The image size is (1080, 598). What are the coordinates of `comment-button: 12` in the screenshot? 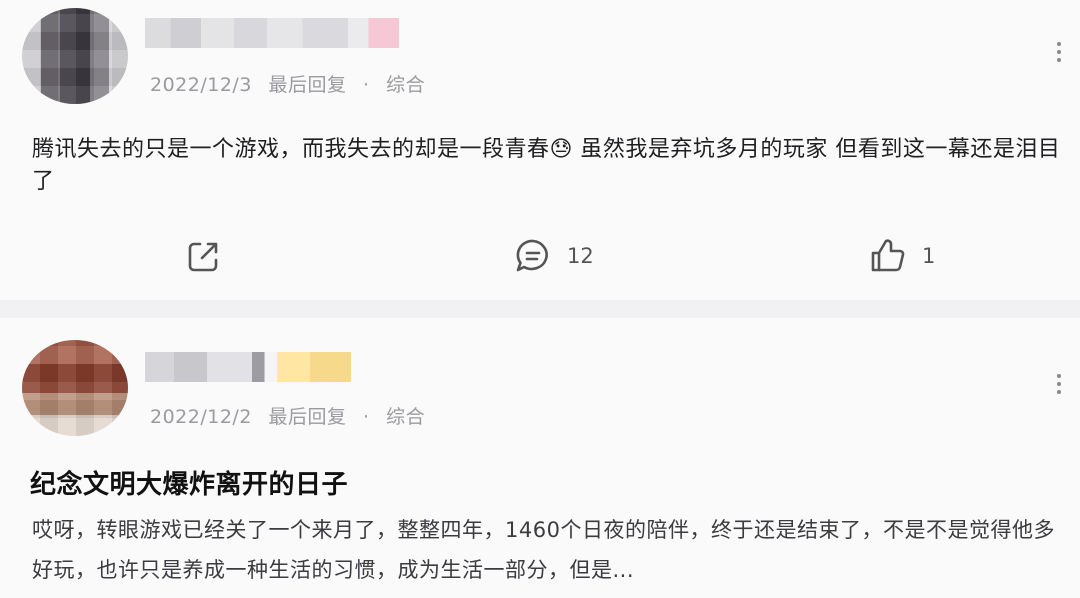 It's located at (553, 256).